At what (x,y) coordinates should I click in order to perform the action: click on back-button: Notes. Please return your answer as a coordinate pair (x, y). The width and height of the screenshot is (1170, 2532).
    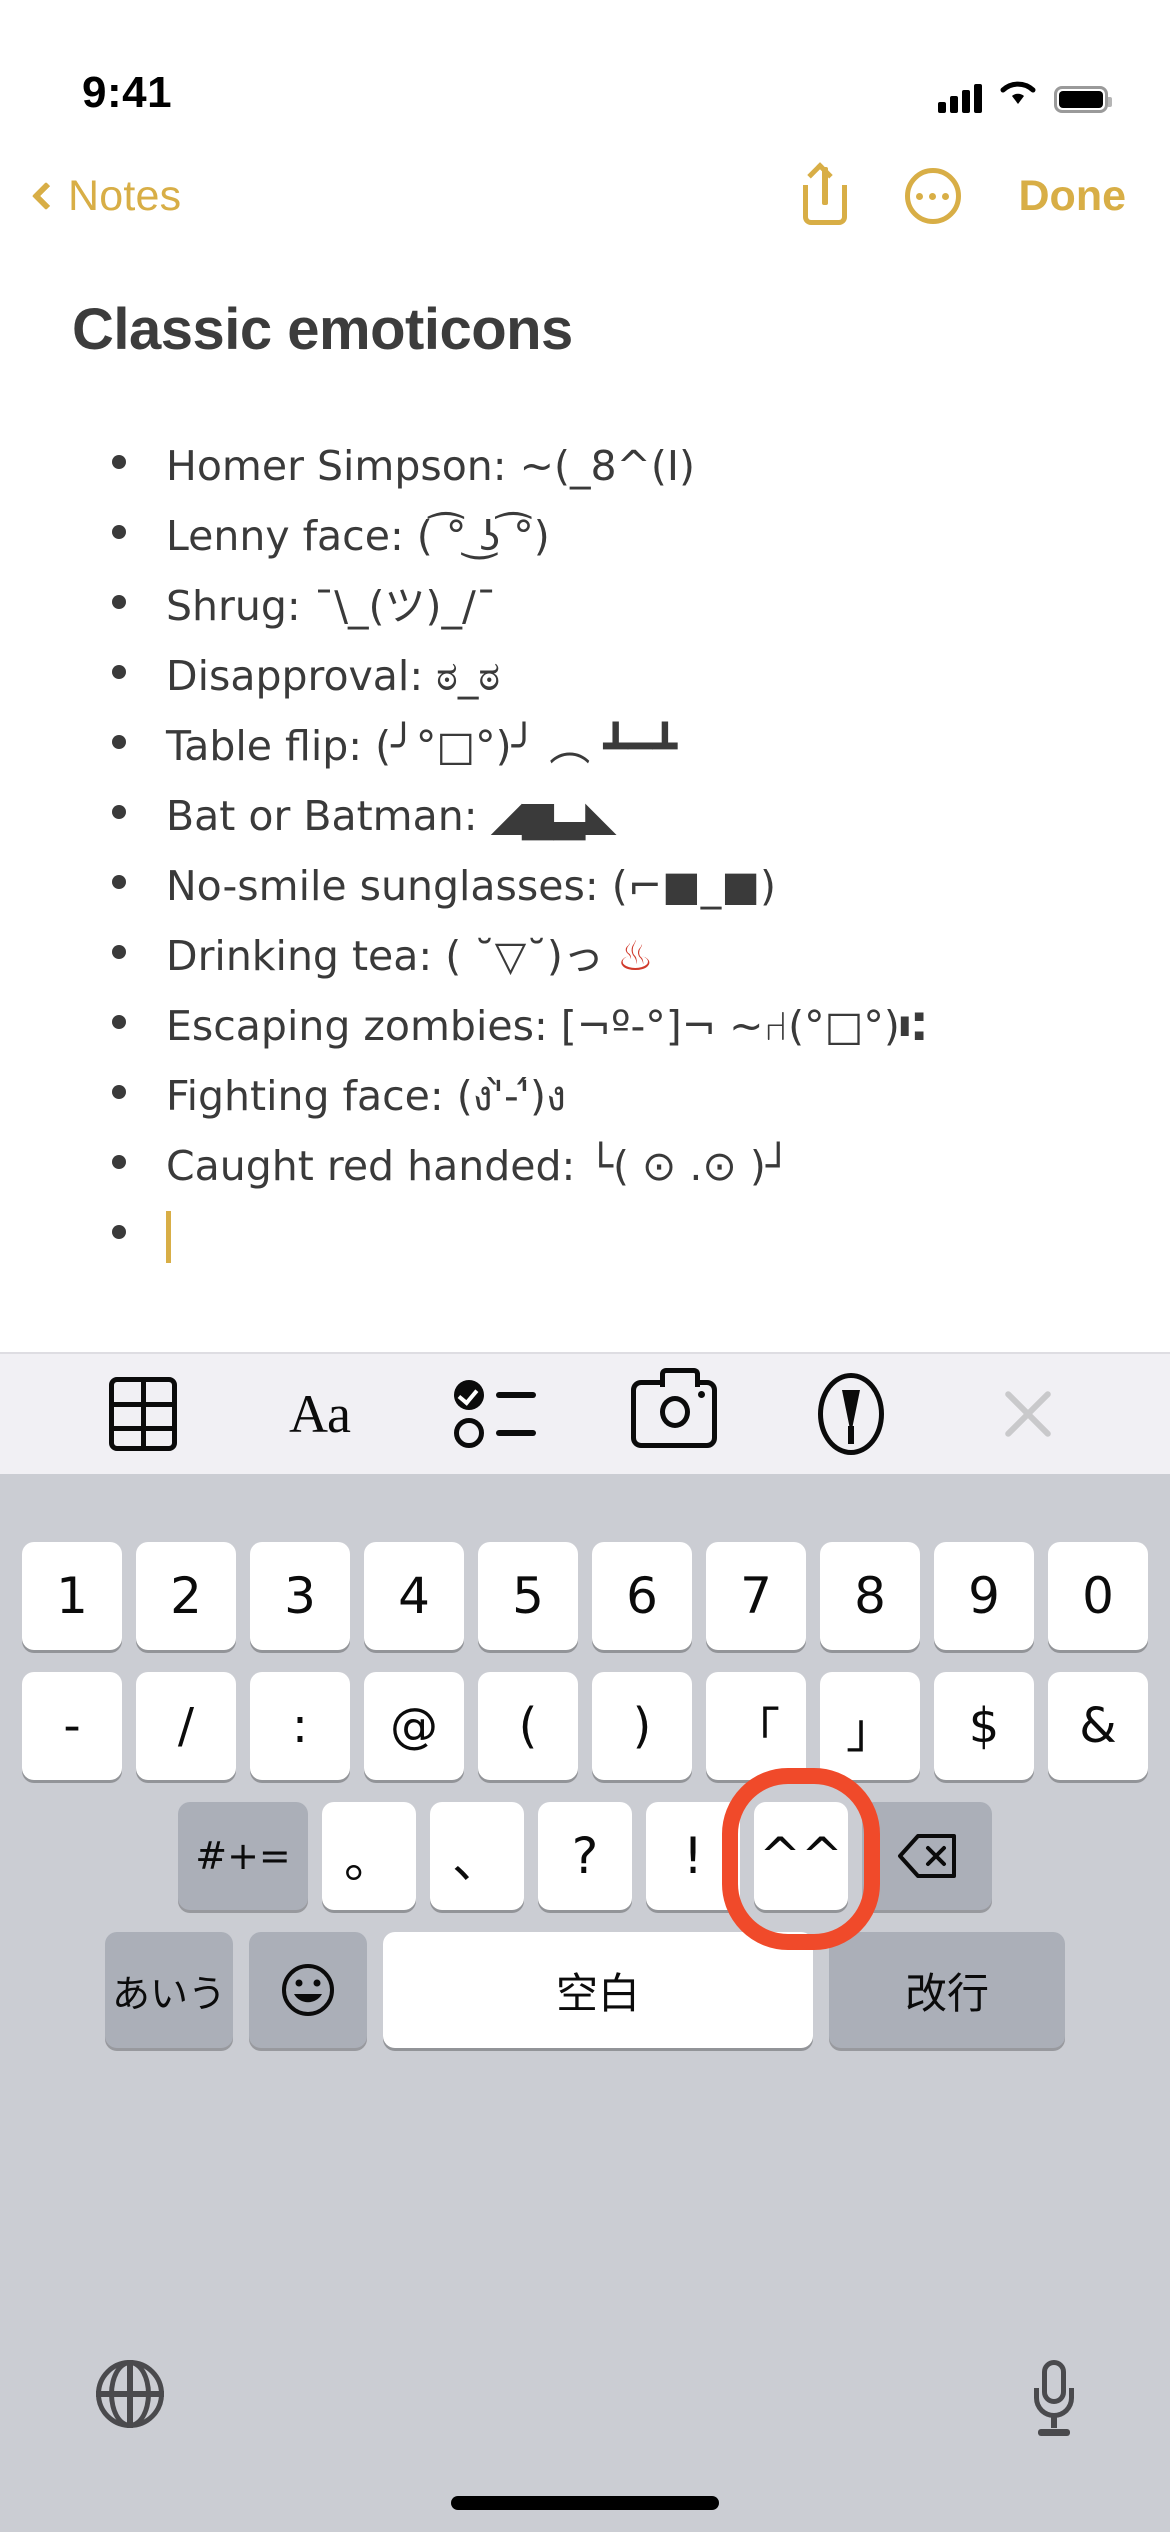
    Looking at the image, I should click on (103, 196).